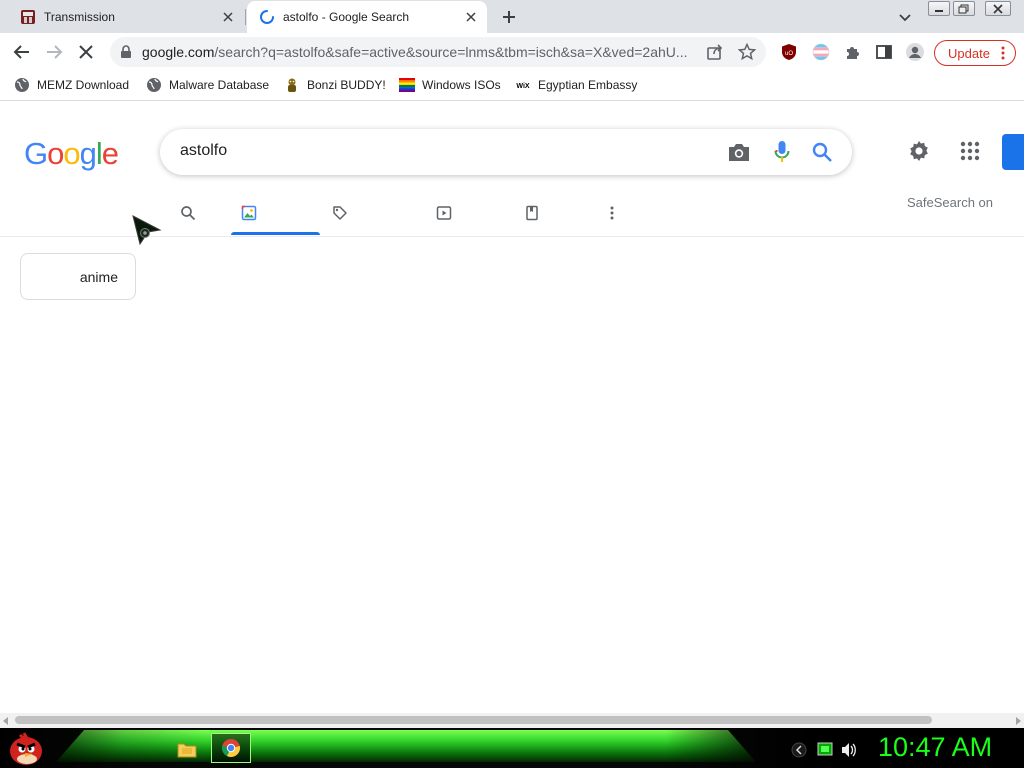  I want to click on side-panel-icon, so click(884, 52).